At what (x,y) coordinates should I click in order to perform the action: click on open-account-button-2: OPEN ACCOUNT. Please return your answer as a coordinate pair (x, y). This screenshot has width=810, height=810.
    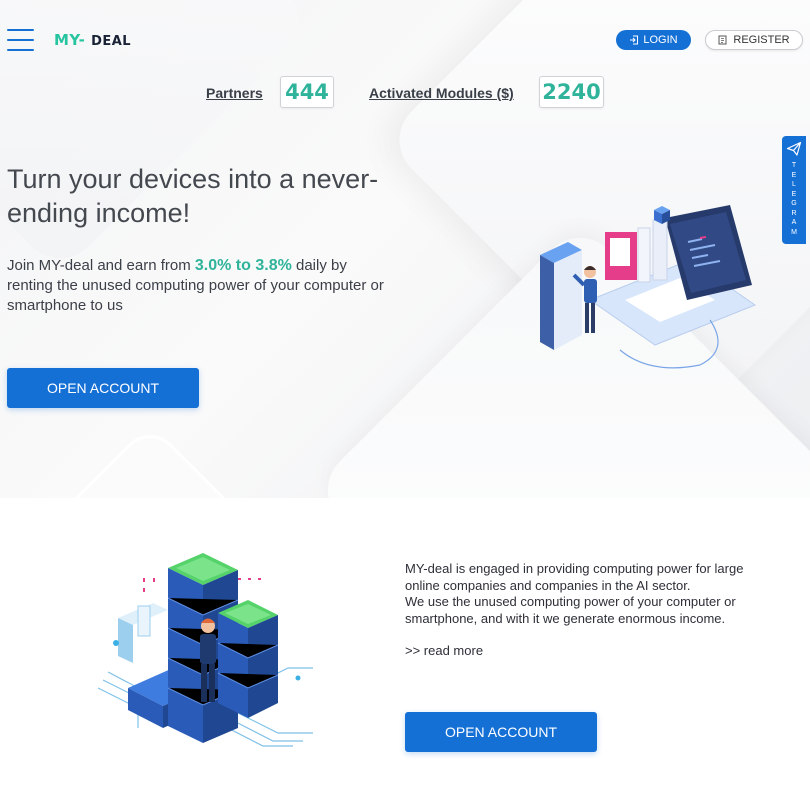
    Looking at the image, I should click on (501, 732).